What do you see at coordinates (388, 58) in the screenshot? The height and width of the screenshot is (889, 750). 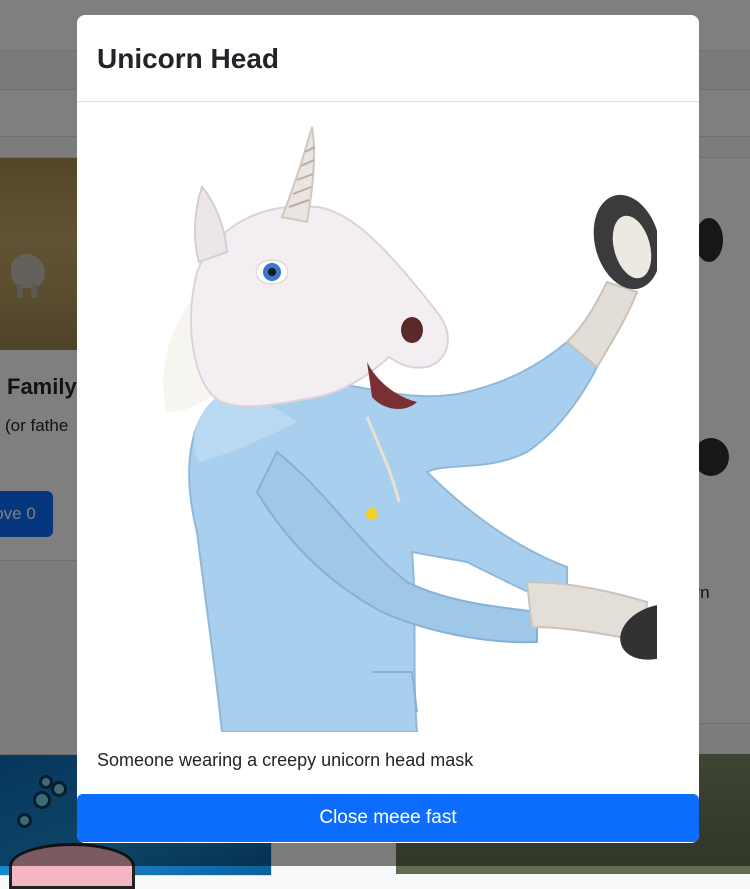 I see `modal-header: Unicorn Head` at bounding box center [388, 58].